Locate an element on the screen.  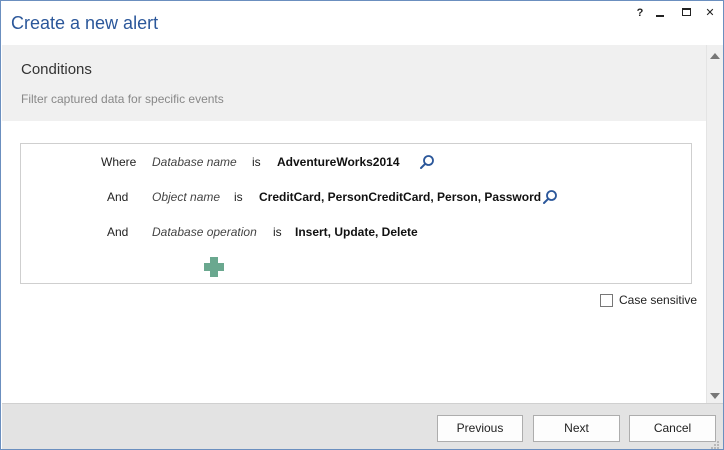
condition-field-link: Object name is located at coordinates (186, 197).